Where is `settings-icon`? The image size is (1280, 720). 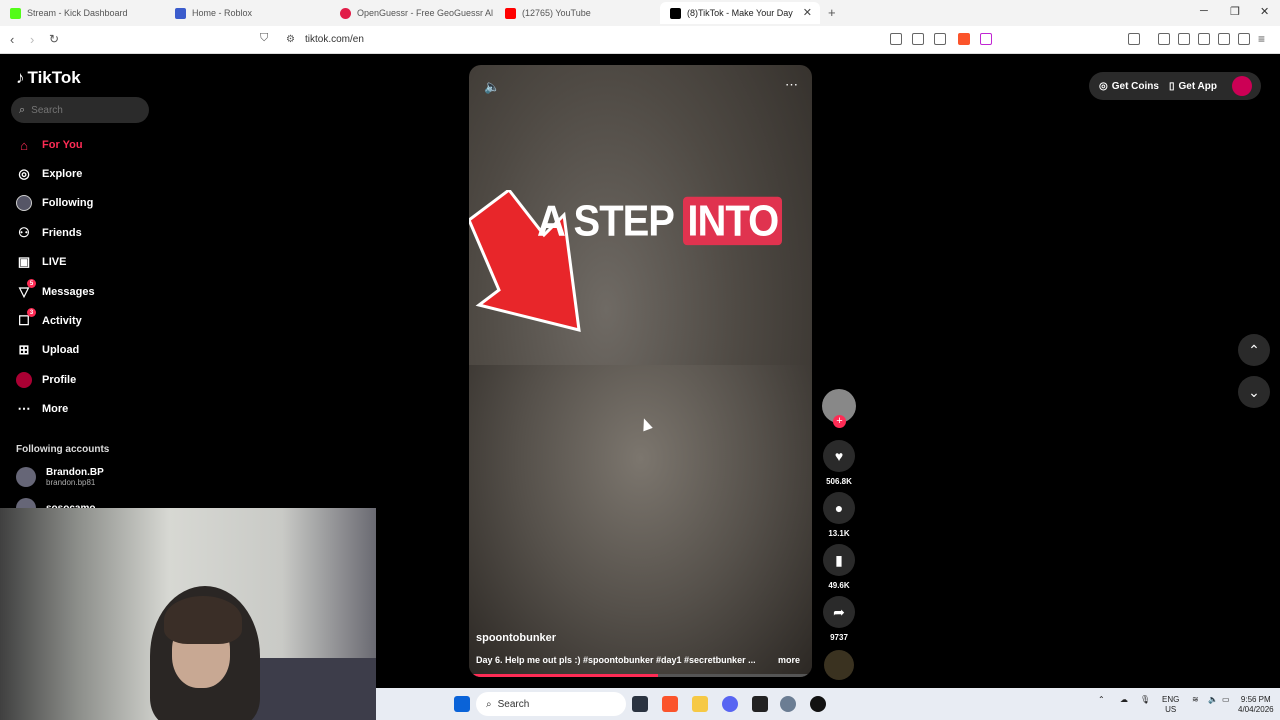 settings-icon is located at coordinates (788, 704).